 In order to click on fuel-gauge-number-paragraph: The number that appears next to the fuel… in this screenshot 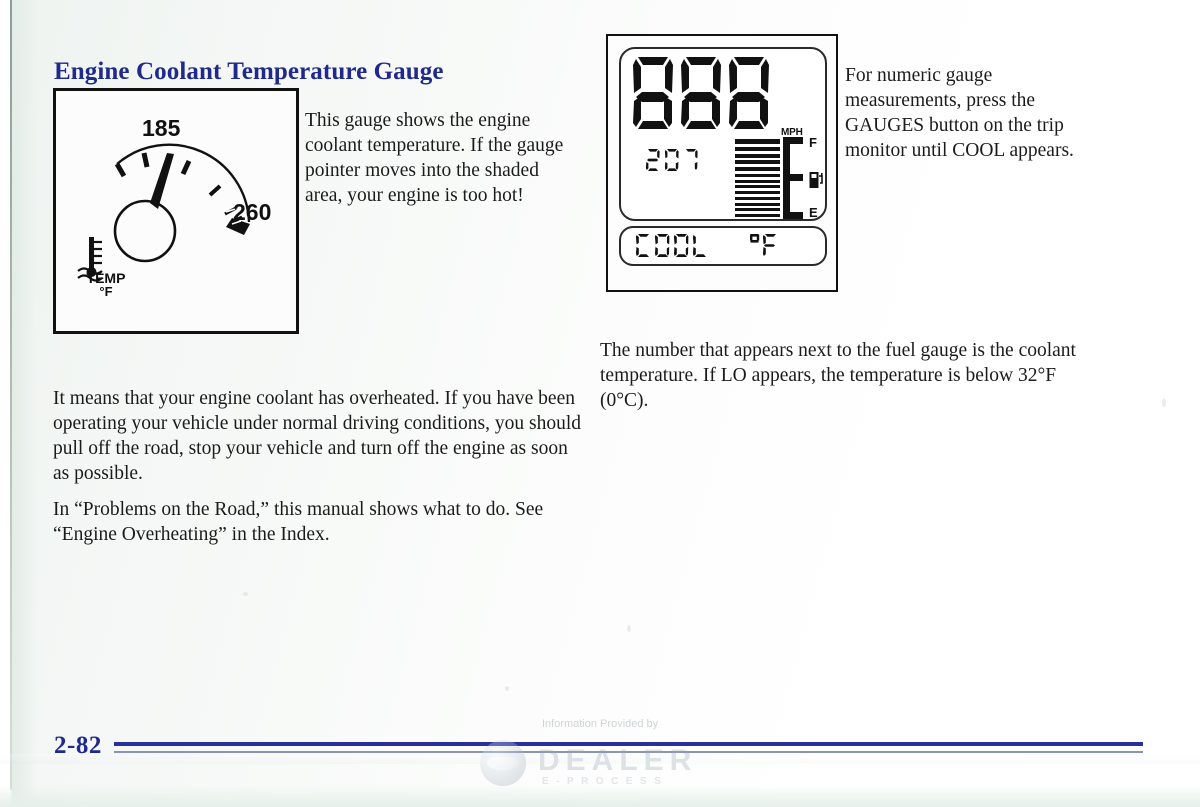, I will do `click(838, 375)`.